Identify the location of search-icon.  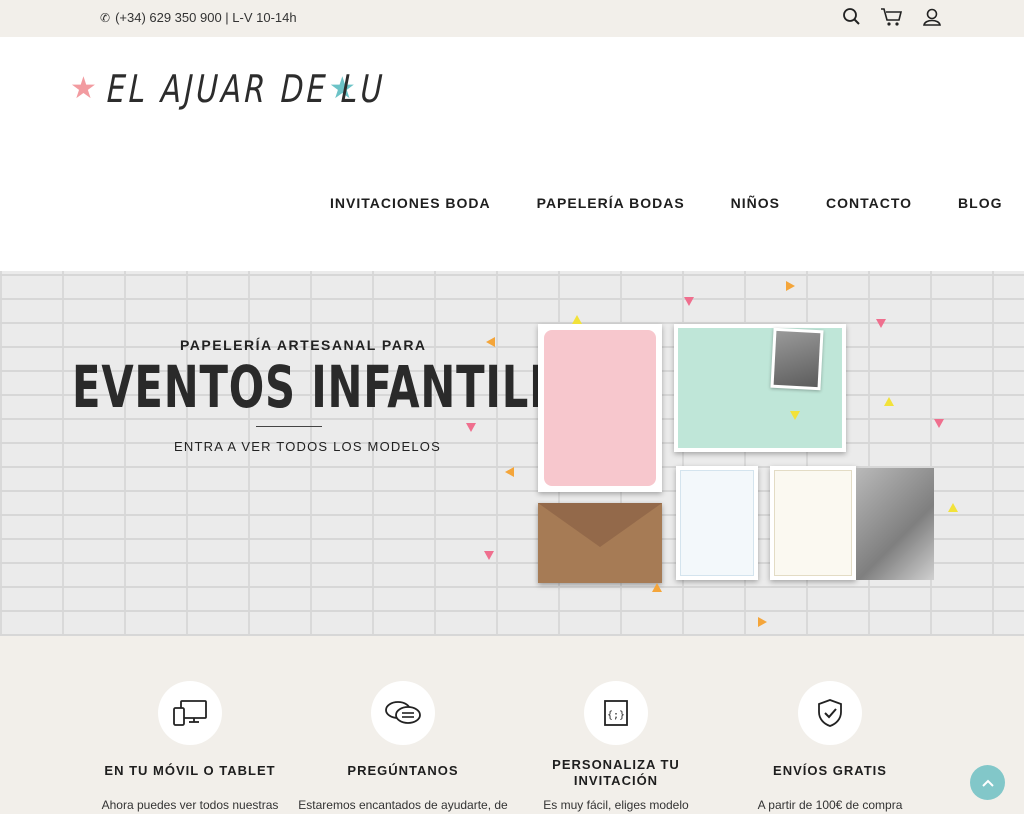
(852, 17).